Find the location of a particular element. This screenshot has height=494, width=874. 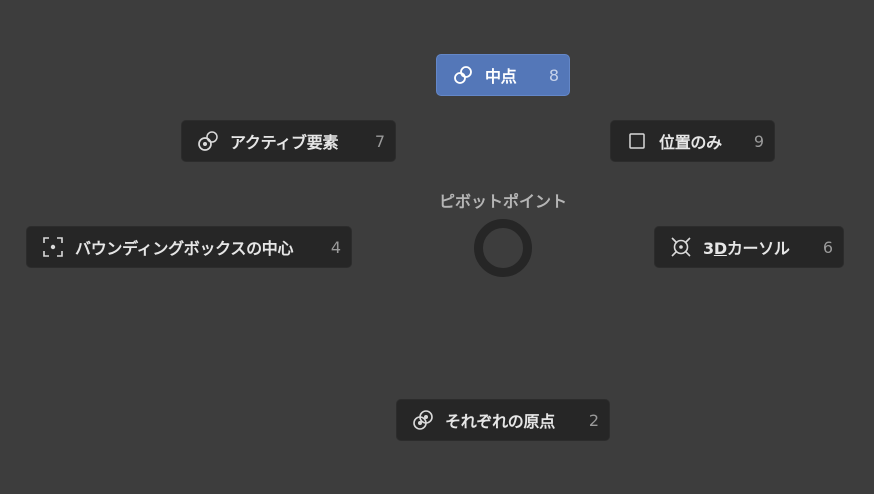

pie-menu-title: ピボットポイント is located at coordinates (502, 201).